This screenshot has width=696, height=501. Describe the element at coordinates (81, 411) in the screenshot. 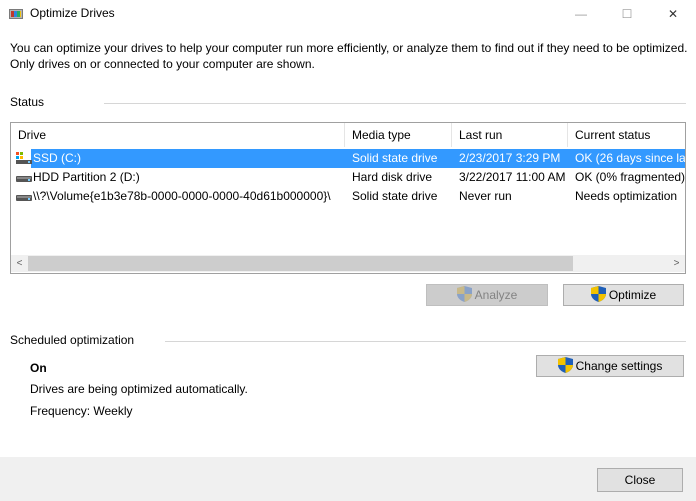

I see `schedule-frequency: Frequency: Weekly` at that location.